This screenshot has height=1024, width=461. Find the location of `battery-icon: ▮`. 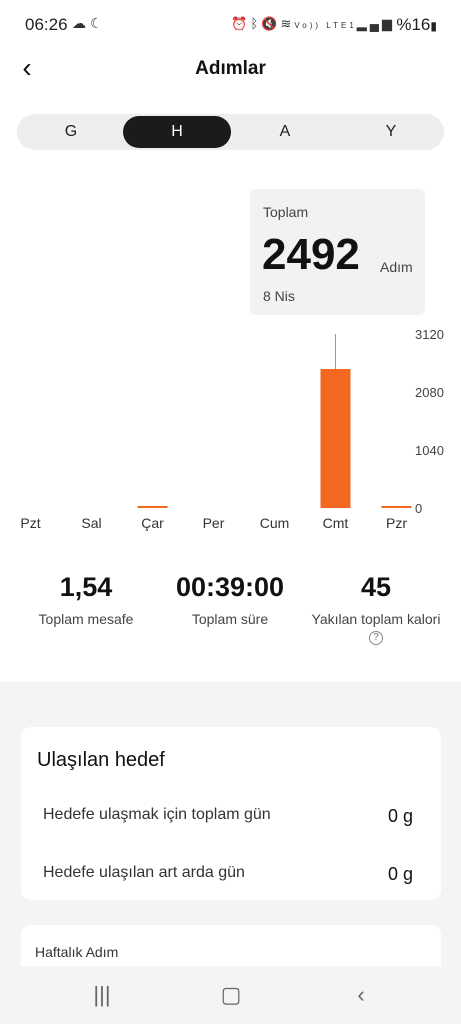

battery-icon: ▮ is located at coordinates (433, 26).